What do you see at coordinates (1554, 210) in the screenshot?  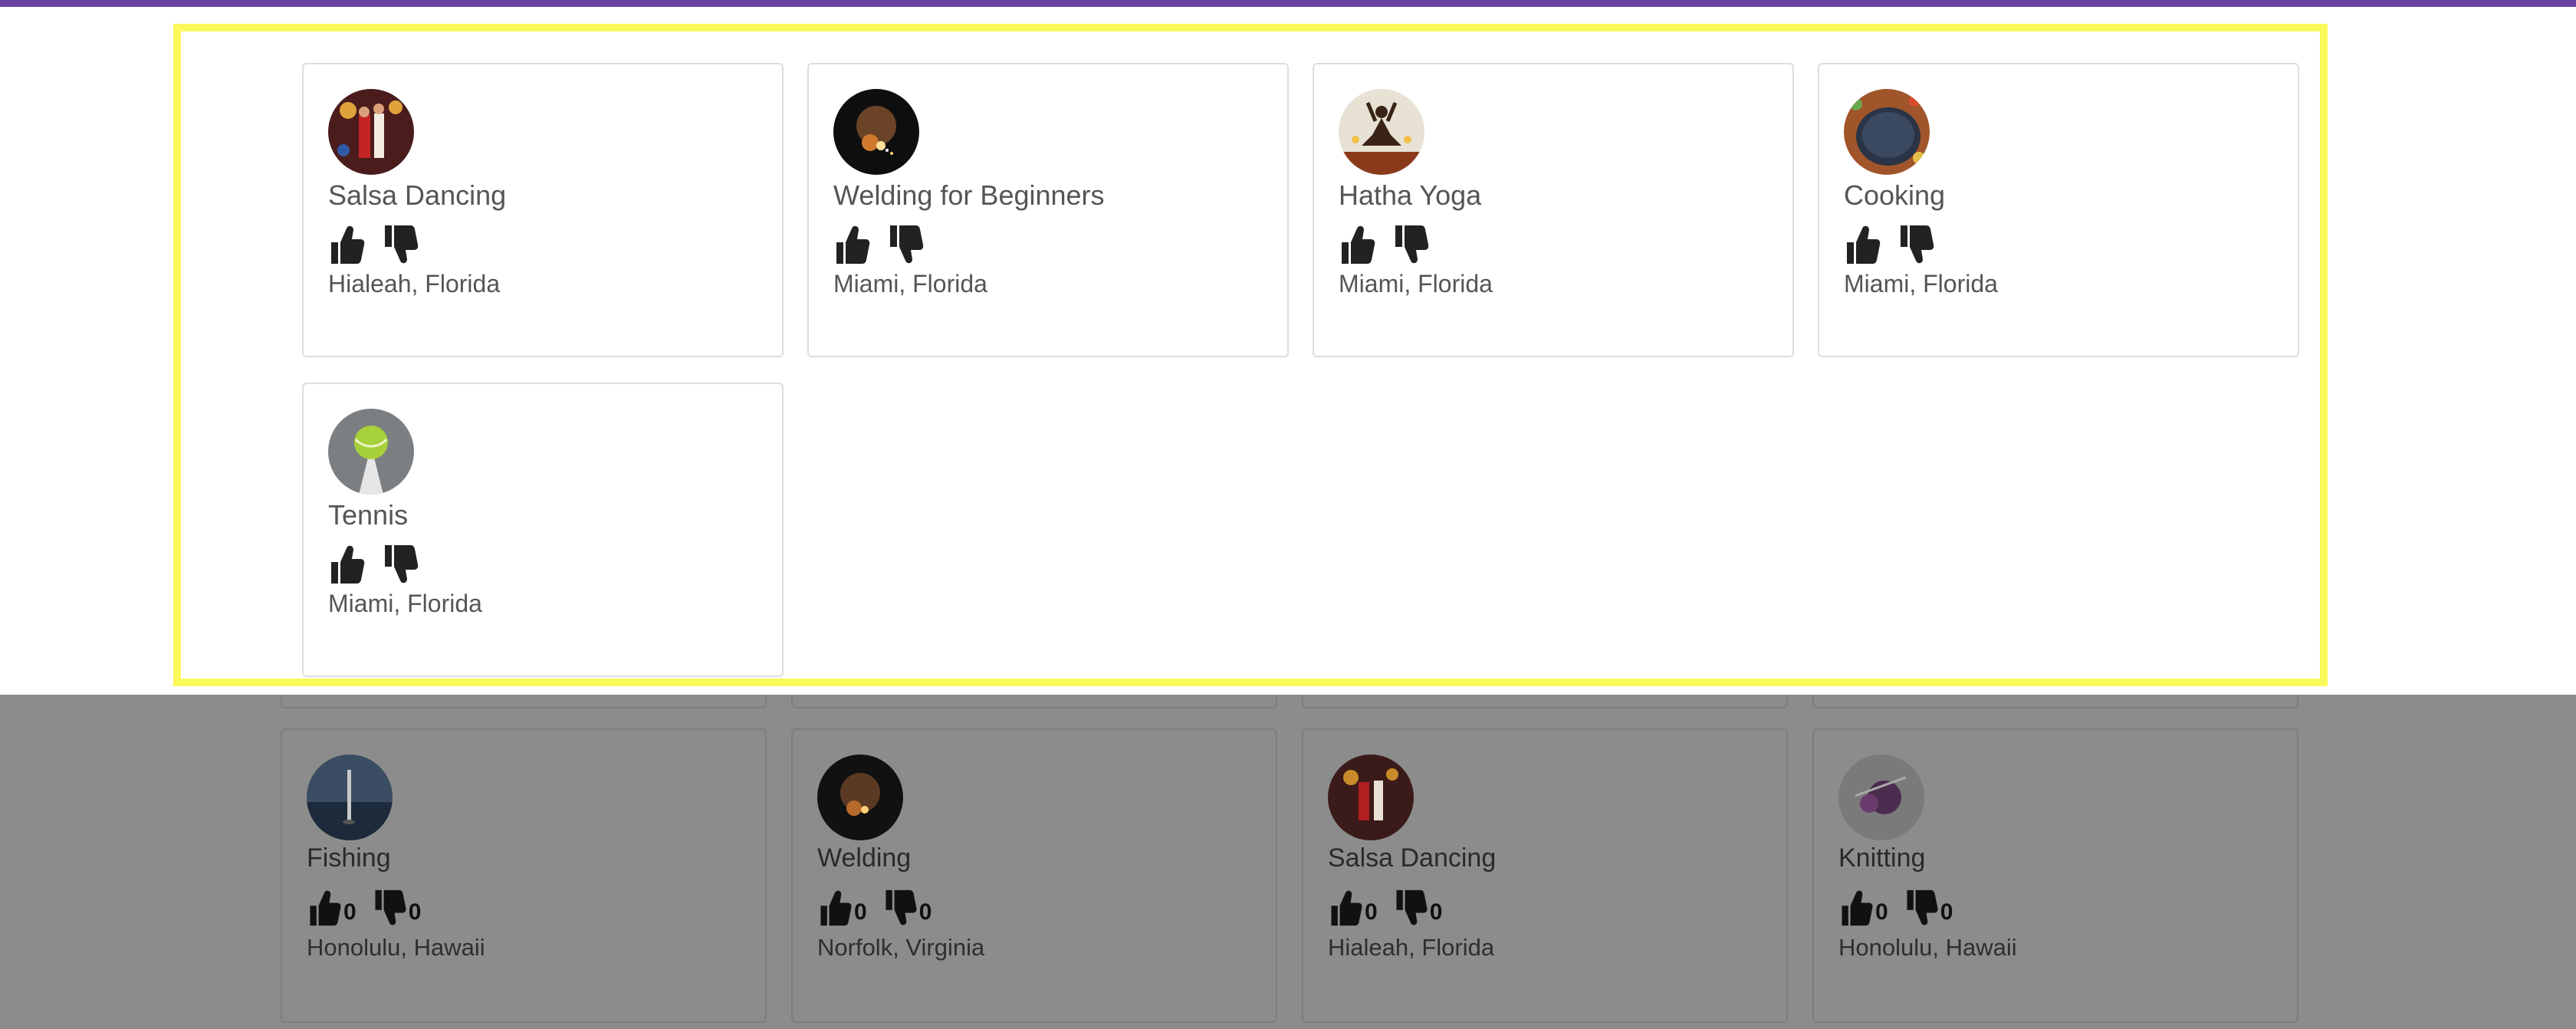 I see `activity-card-hatha-yoga: Hatha Yoga Miami, Florida` at bounding box center [1554, 210].